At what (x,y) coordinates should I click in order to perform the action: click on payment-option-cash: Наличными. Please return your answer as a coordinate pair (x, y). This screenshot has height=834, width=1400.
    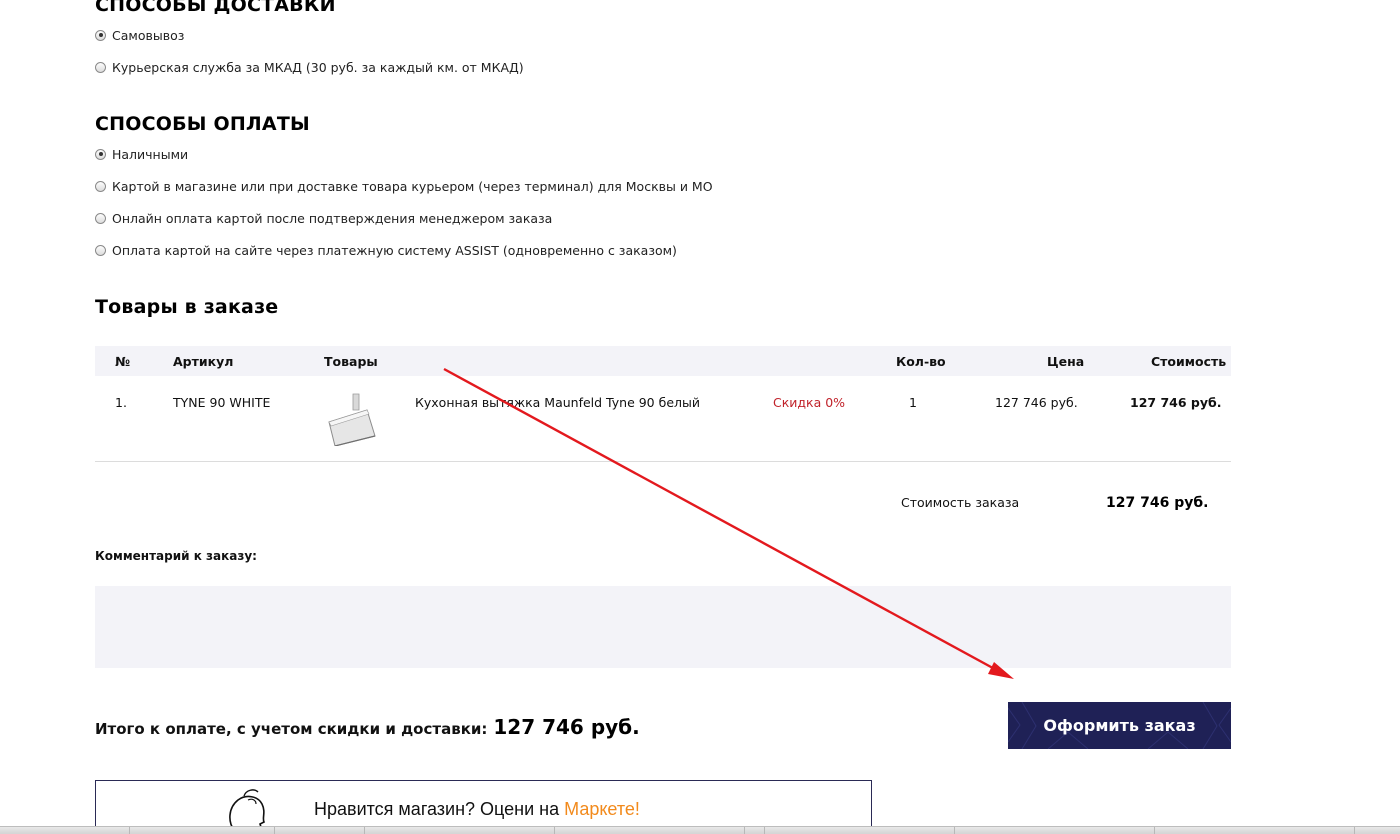
    Looking at the image, I should click on (141, 154).